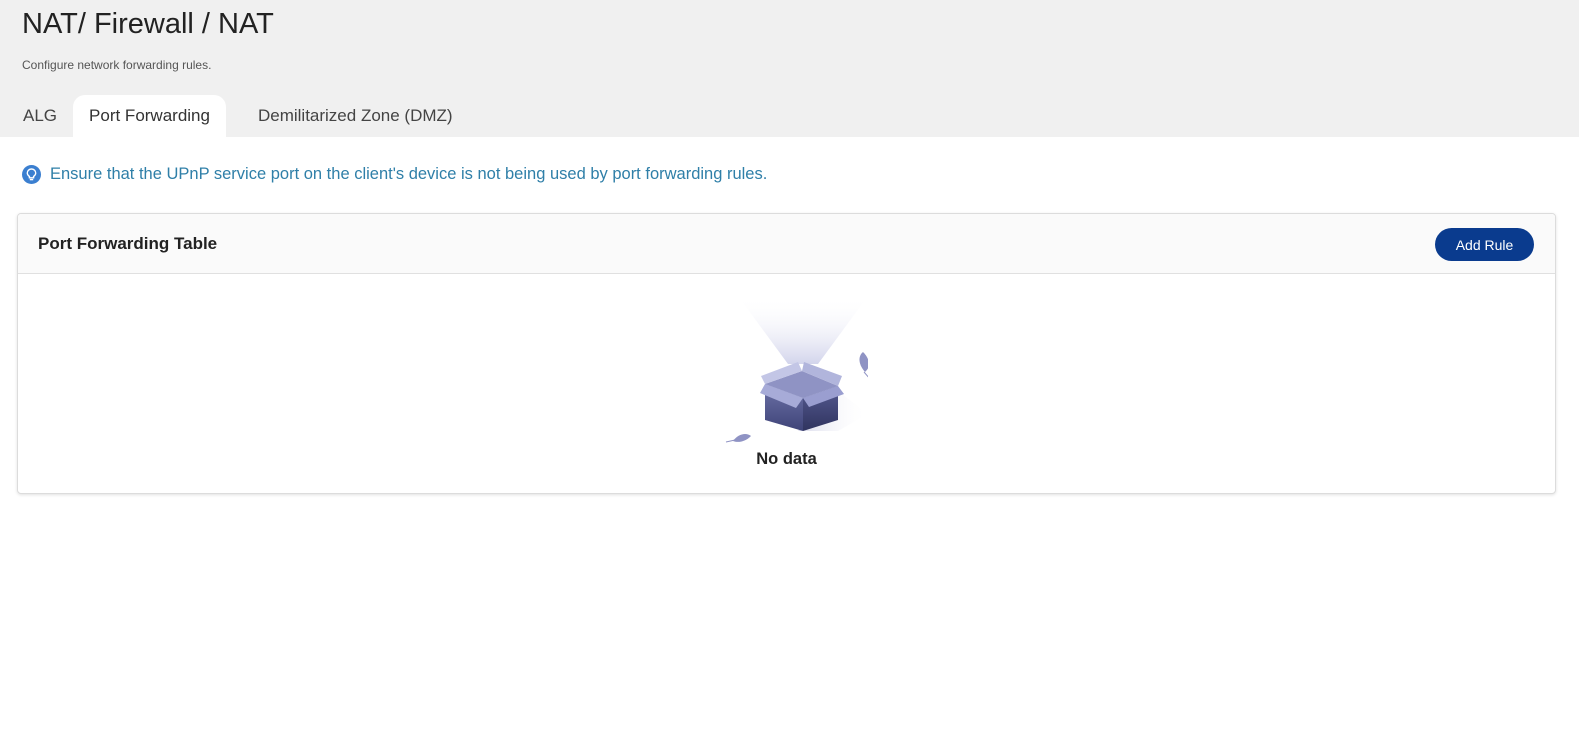 This screenshot has width=1579, height=744. What do you see at coordinates (786, 459) in the screenshot?
I see `empty-text: No data` at bounding box center [786, 459].